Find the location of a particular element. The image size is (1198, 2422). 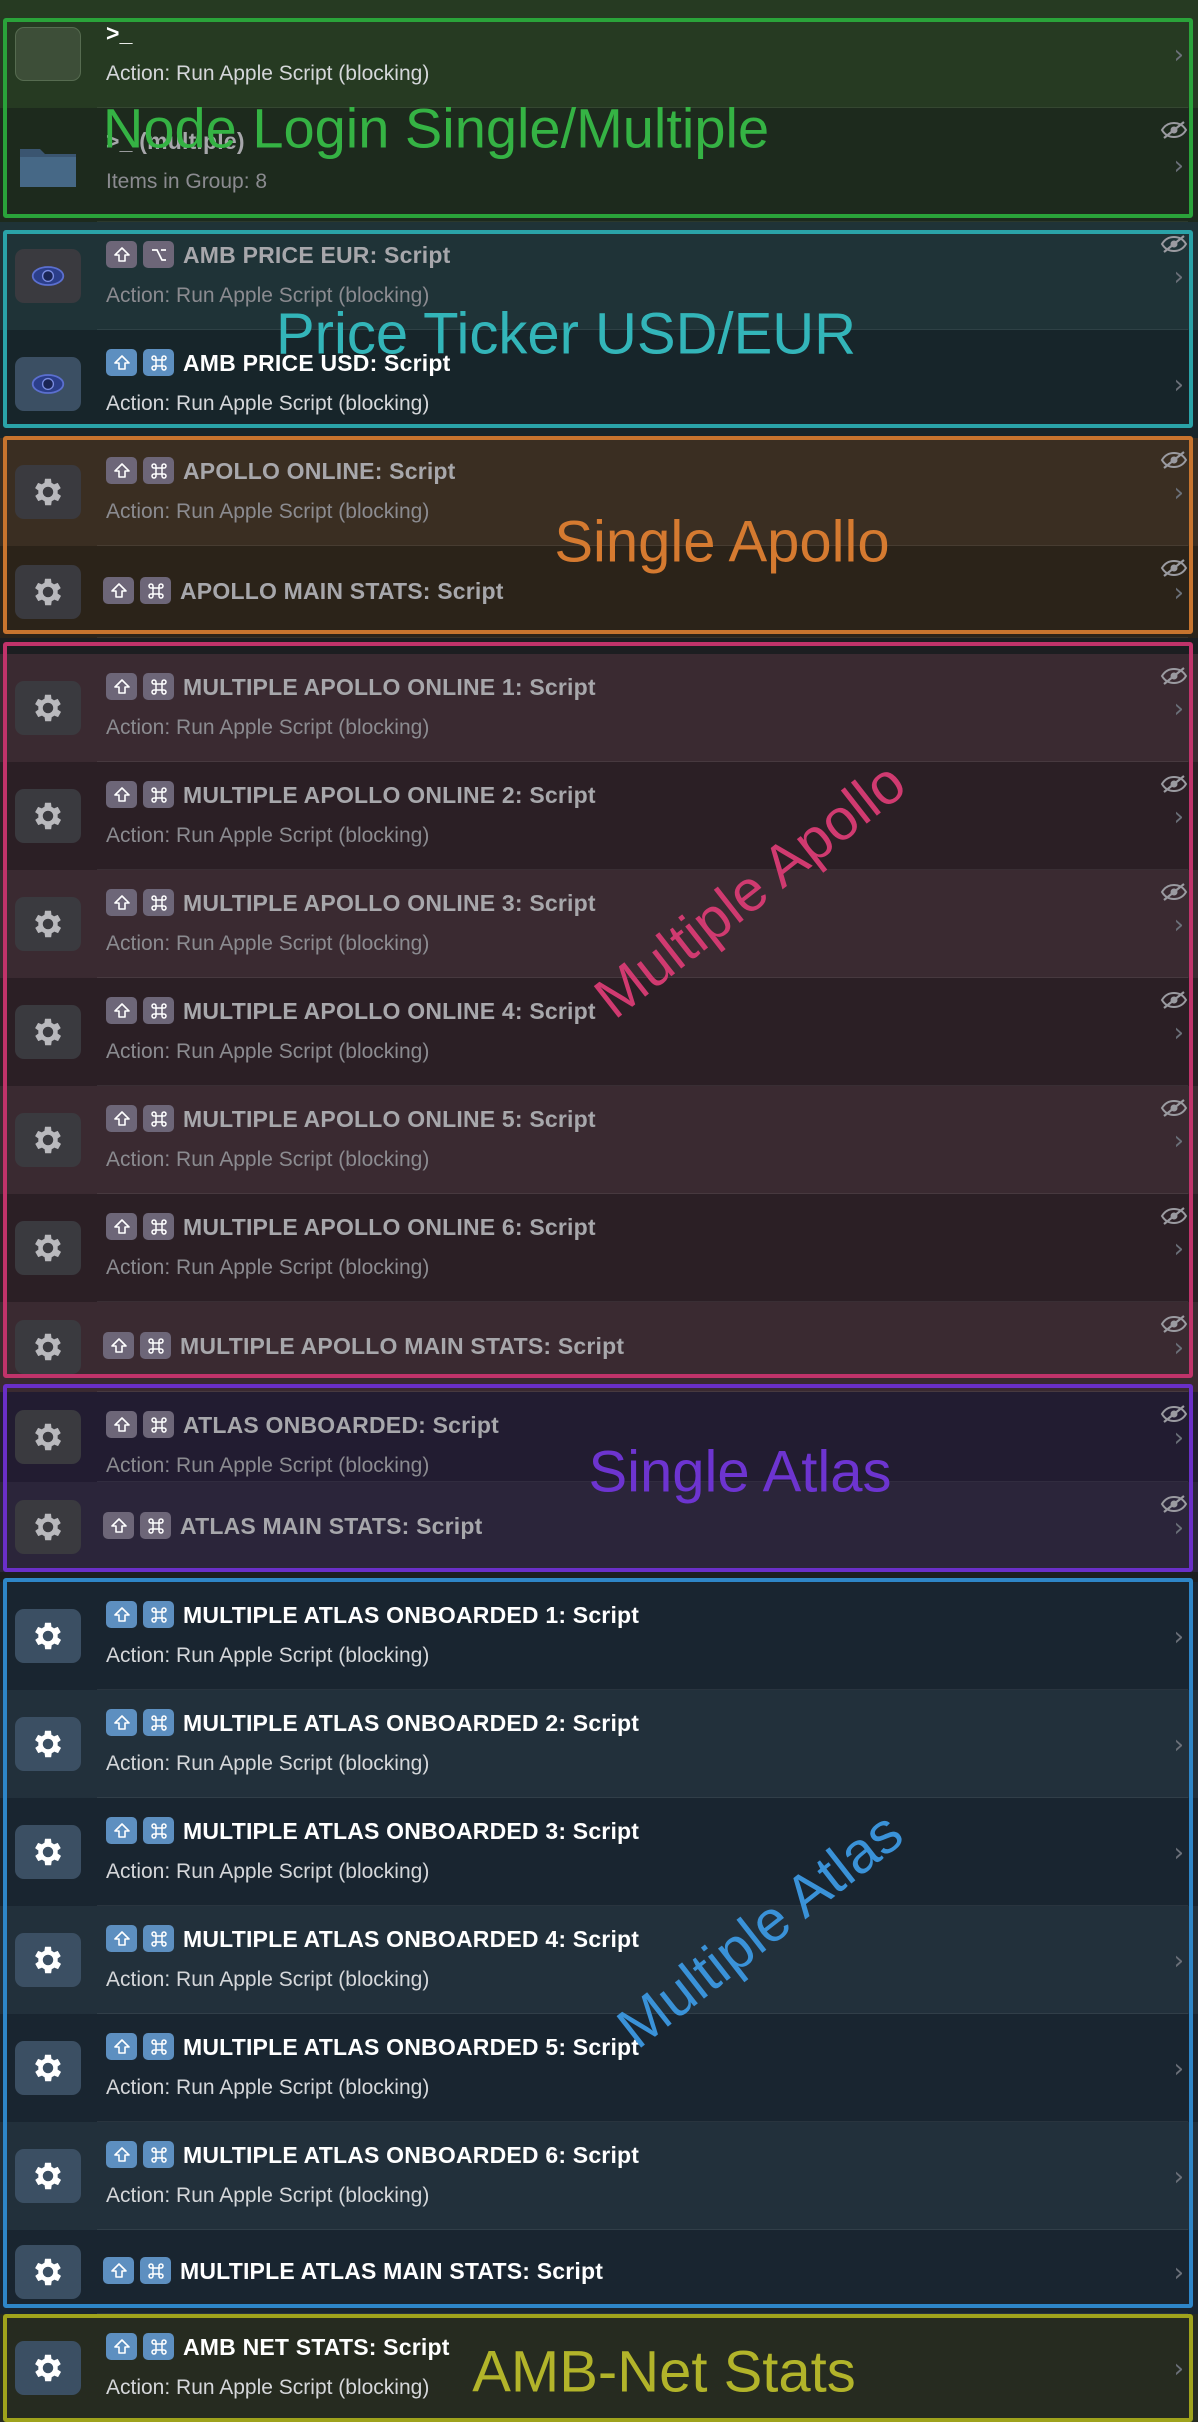

item-title: ATLAS MAIN STATS: Script is located at coordinates (331, 1526).